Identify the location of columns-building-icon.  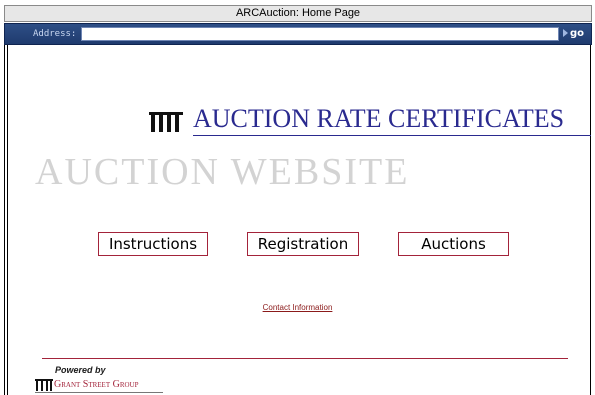
(166, 122).